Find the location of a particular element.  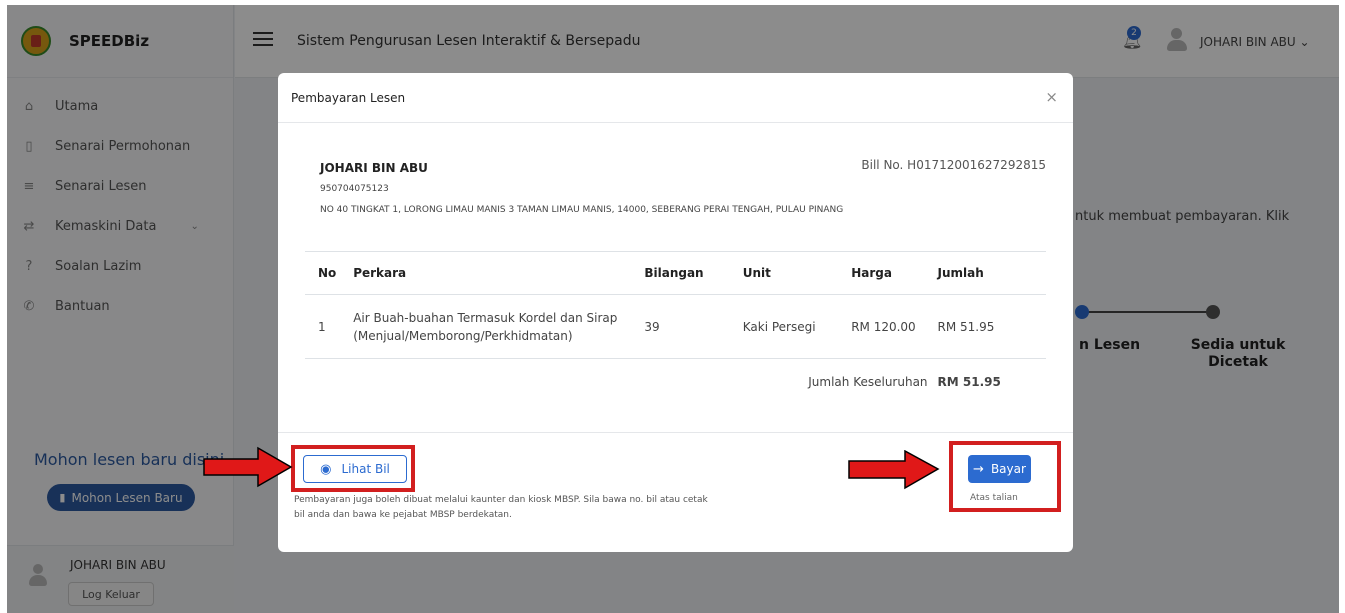

payer-ic: 950704075123 is located at coordinates (354, 189).